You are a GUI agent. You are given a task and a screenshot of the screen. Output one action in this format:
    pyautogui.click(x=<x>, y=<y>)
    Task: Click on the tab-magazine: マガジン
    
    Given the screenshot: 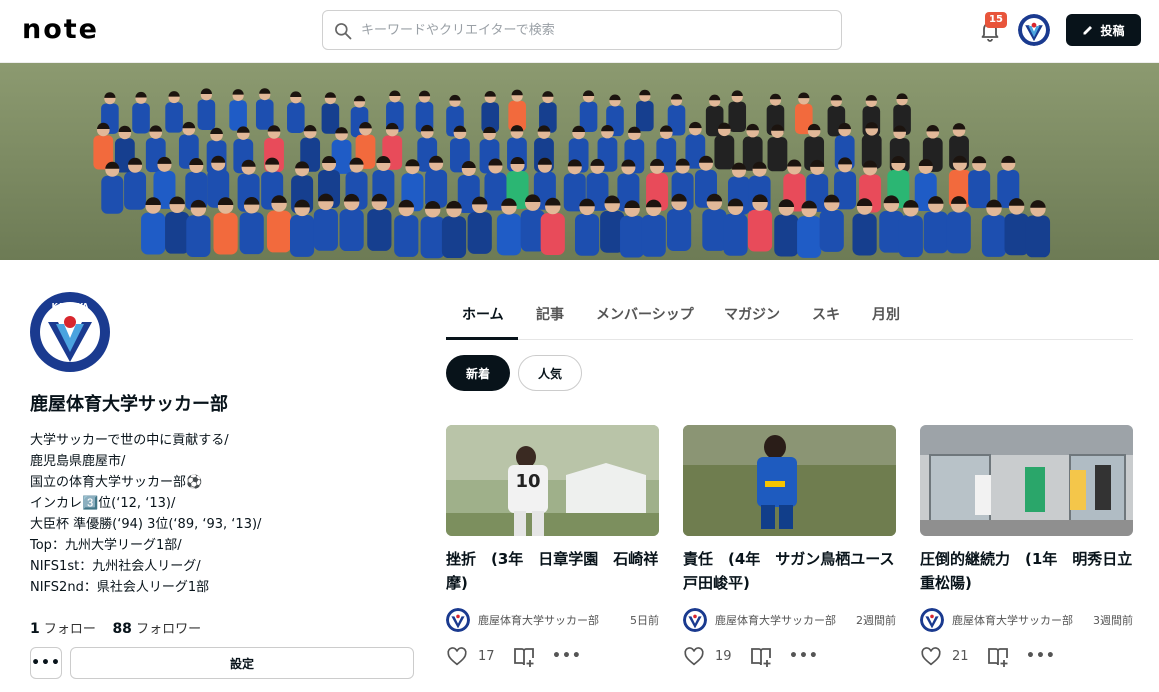 What is the action you would take?
    pyautogui.click(x=752, y=314)
    